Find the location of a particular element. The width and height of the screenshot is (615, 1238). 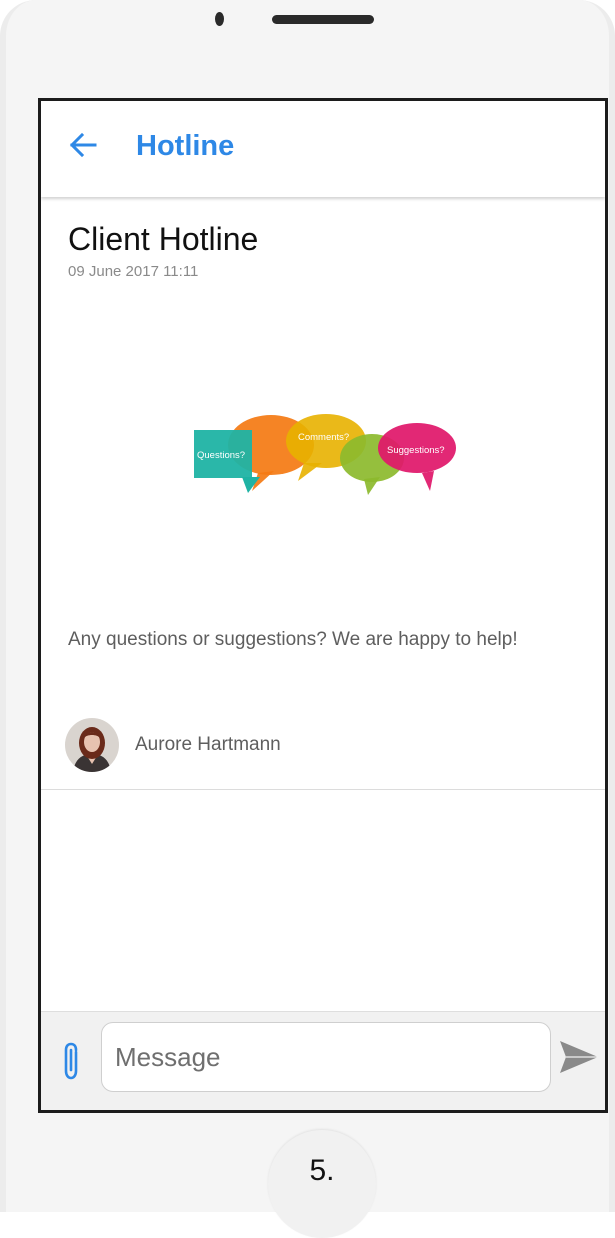

post-title: Client Hotline is located at coordinates (163, 239).